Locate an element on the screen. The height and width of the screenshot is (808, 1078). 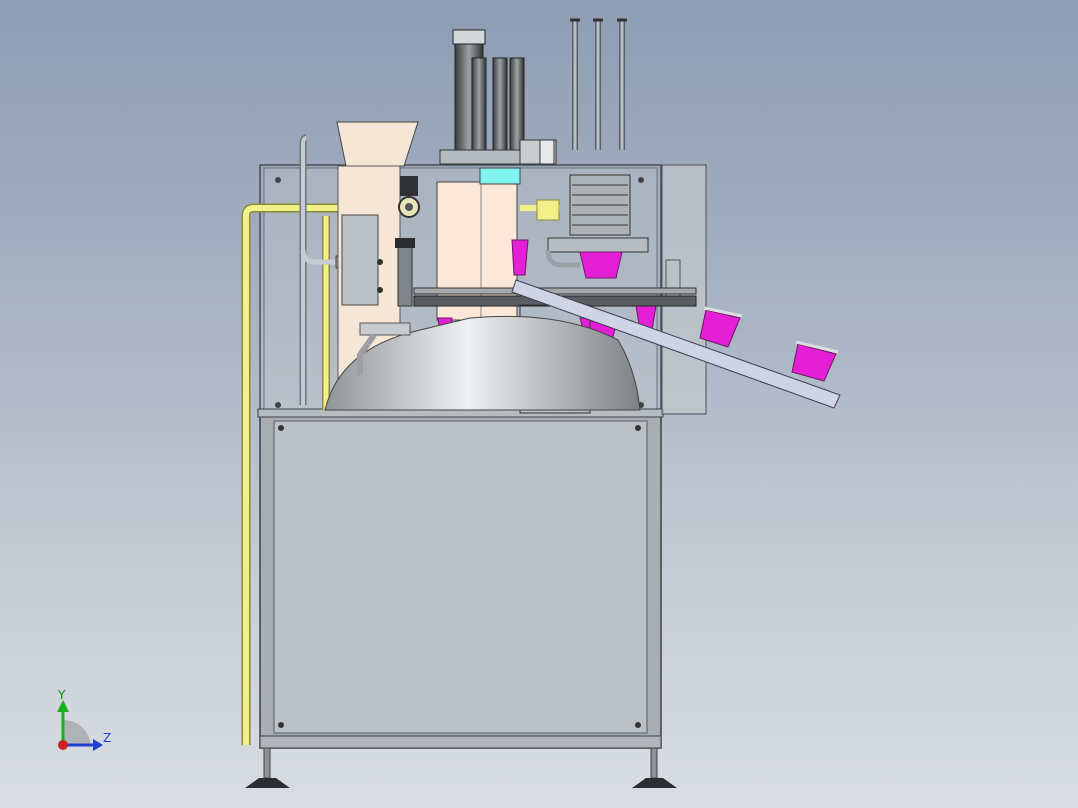
triad-z-label: Z is located at coordinates (107, 738).